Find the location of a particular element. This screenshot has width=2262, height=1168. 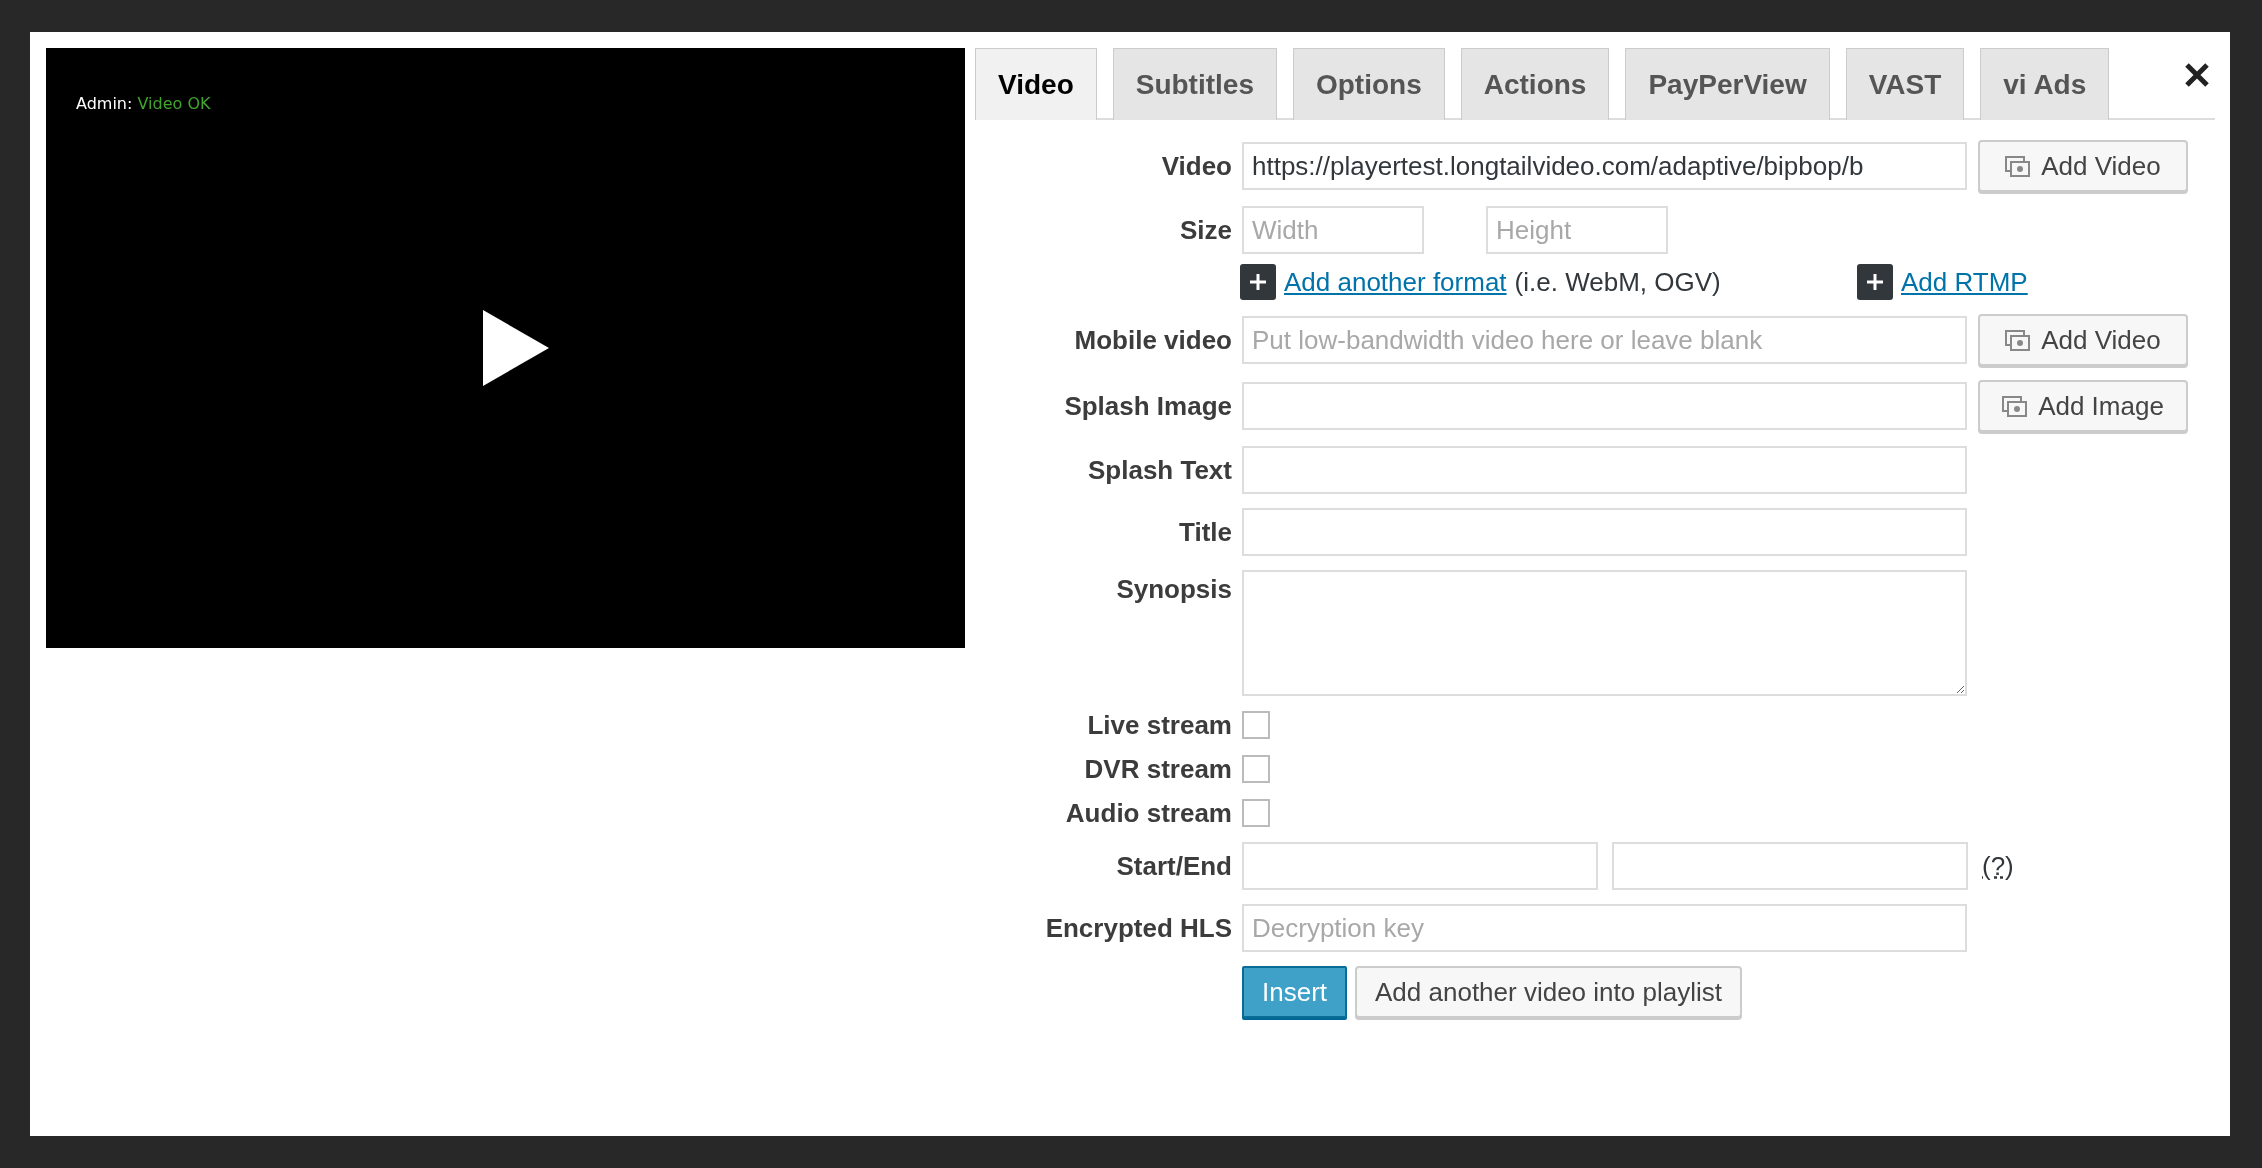

tab: Subtitles is located at coordinates (1194, 84).